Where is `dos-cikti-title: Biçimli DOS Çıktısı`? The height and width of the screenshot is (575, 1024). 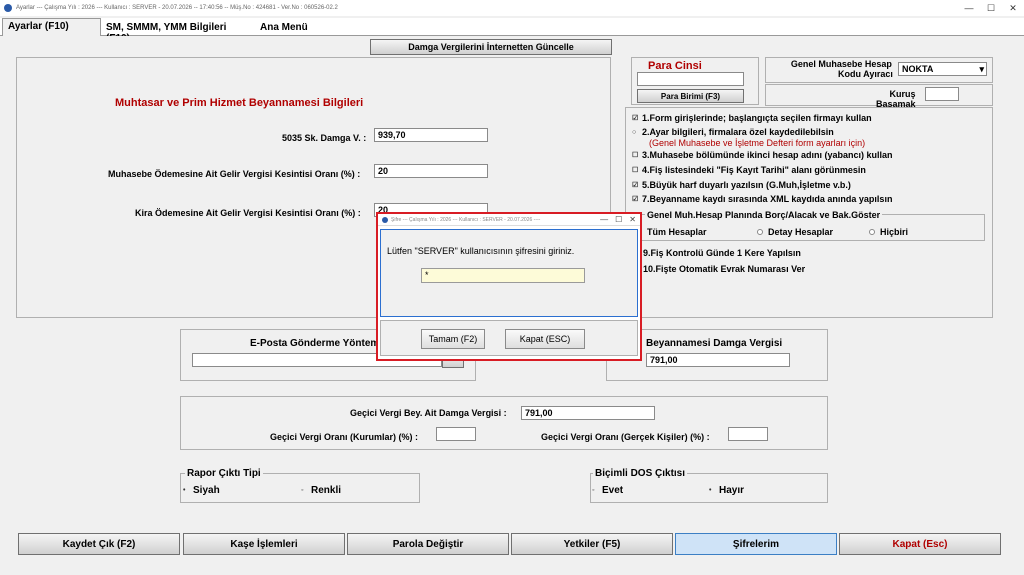 dos-cikti-title: Biçimli DOS Çıktısı is located at coordinates (640, 473).